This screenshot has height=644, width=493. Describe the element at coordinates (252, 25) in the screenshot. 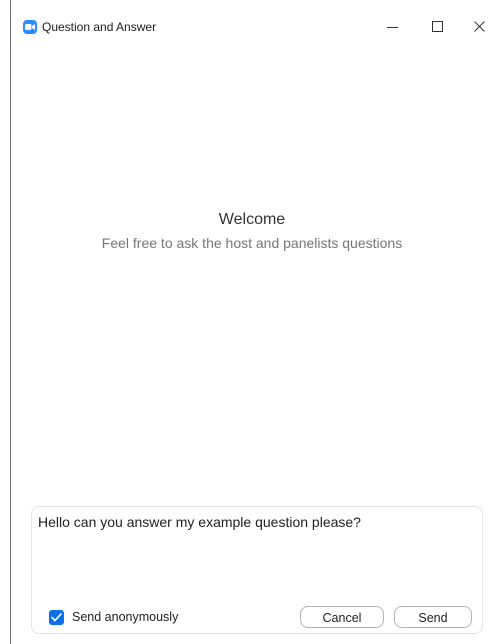

I see `title-bar: Question and Answer` at that location.